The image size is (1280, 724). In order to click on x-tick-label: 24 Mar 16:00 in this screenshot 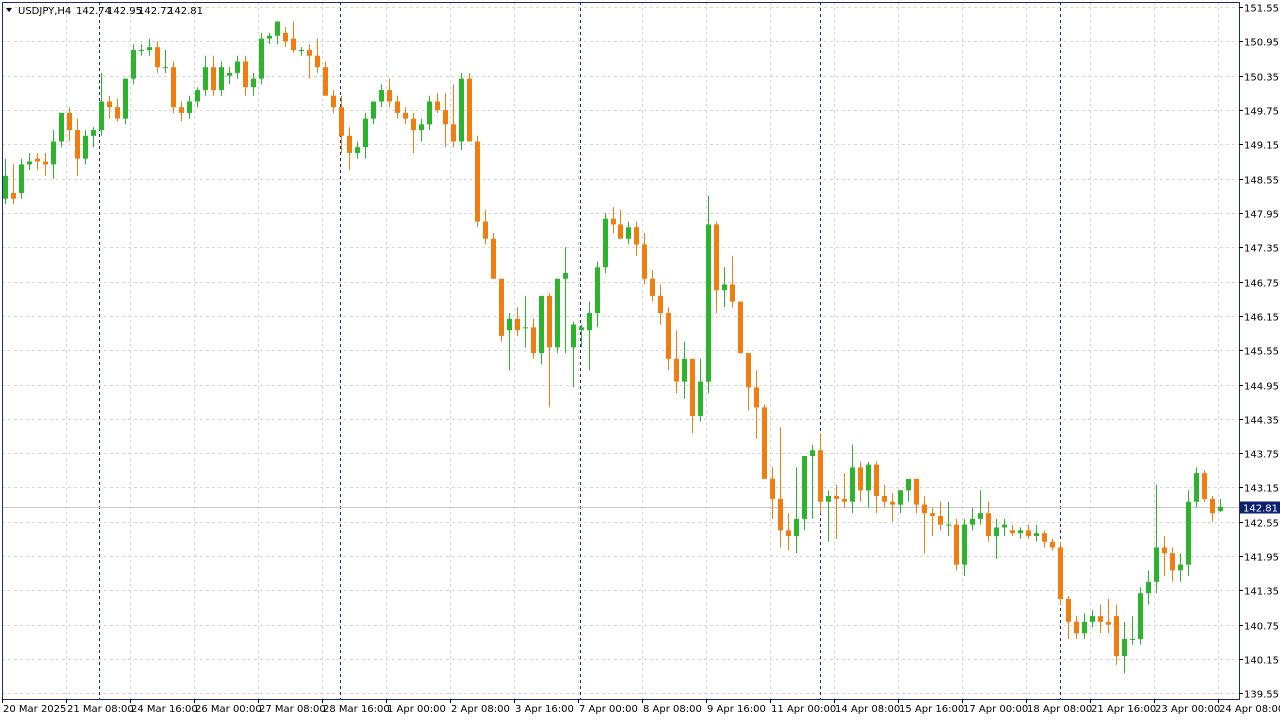, I will do `click(164, 709)`.